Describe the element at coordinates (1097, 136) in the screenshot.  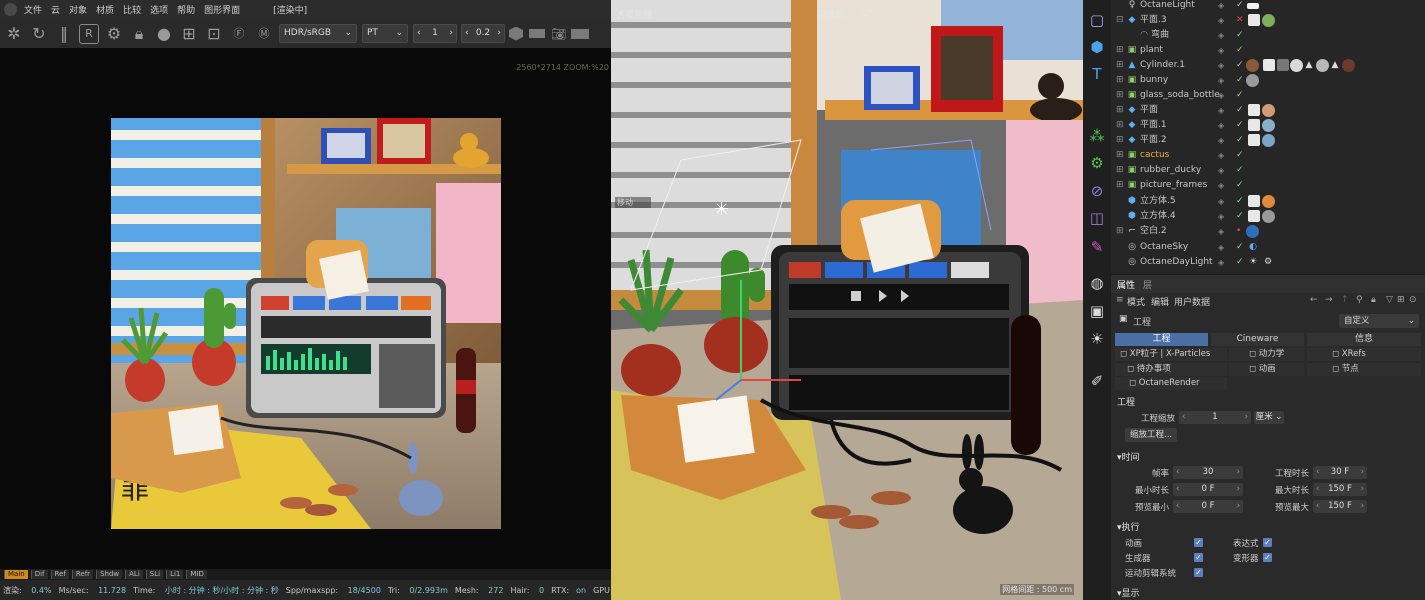
I see `cloner-icon: ⁂` at that location.